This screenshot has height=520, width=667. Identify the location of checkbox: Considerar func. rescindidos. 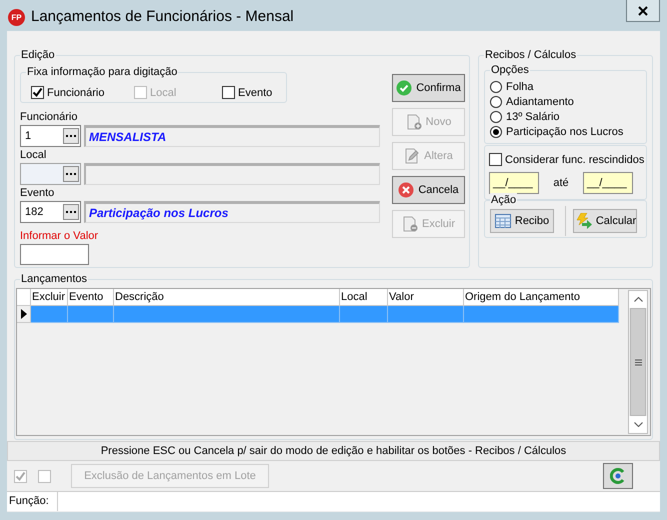
(566, 159).